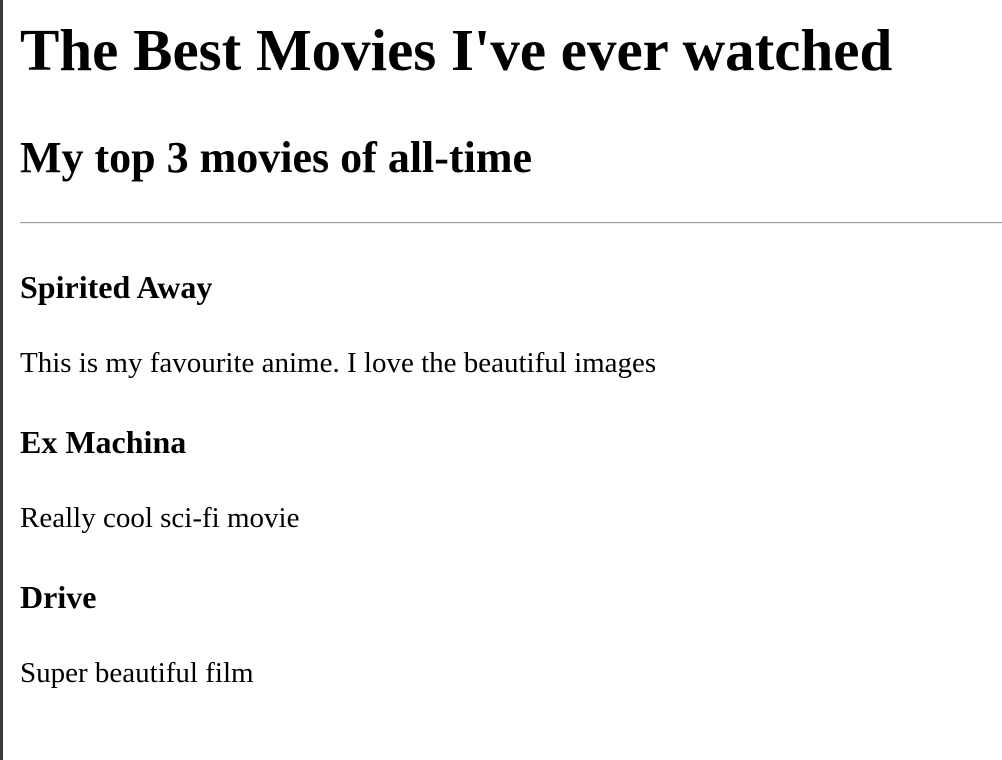 The image size is (1002, 760). I want to click on window-left-border, so click(1, 380).